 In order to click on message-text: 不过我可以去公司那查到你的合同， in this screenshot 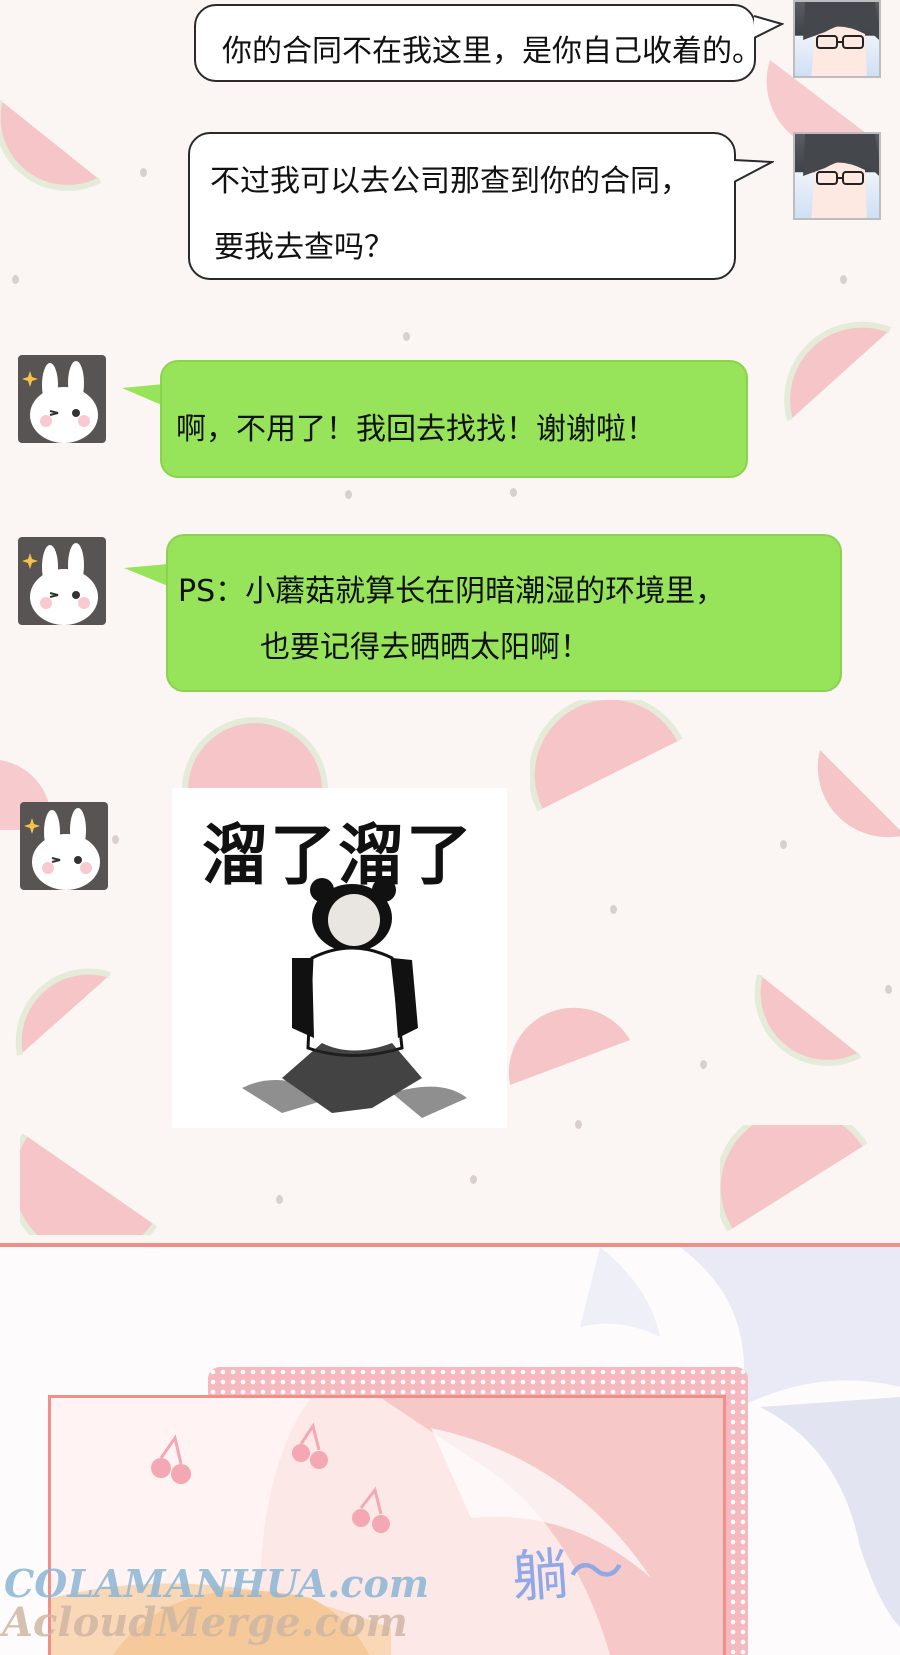, I will do `click(450, 181)`.